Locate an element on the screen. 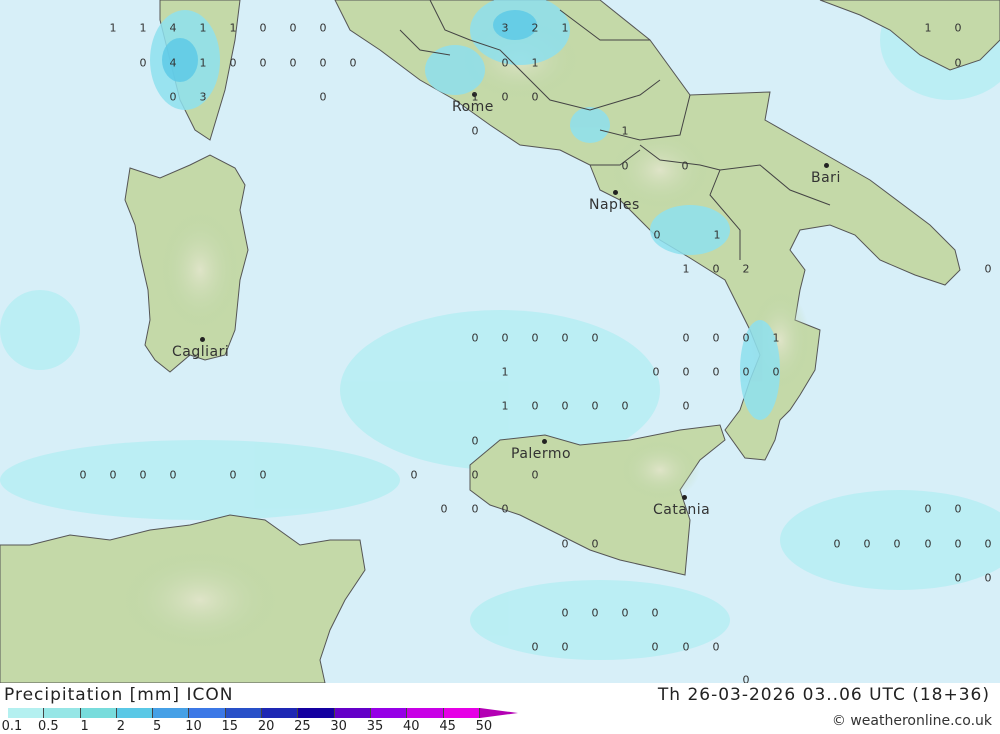 Image resolution: width=1000 pixels, height=734 pixels. scale-tick-label: 35 is located at coordinates (375, 726).